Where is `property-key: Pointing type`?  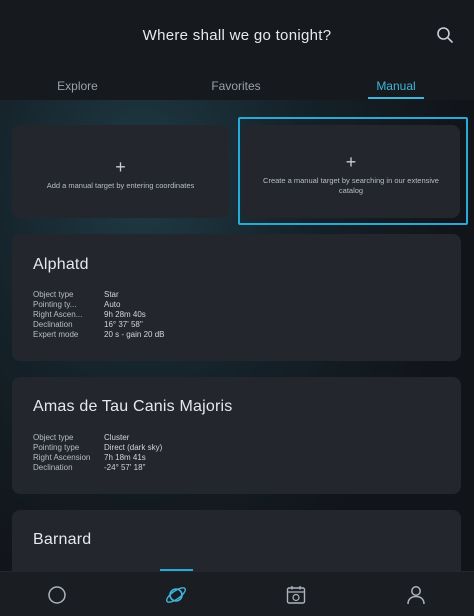
property-key: Pointing type is located at coordinates (56, 447).